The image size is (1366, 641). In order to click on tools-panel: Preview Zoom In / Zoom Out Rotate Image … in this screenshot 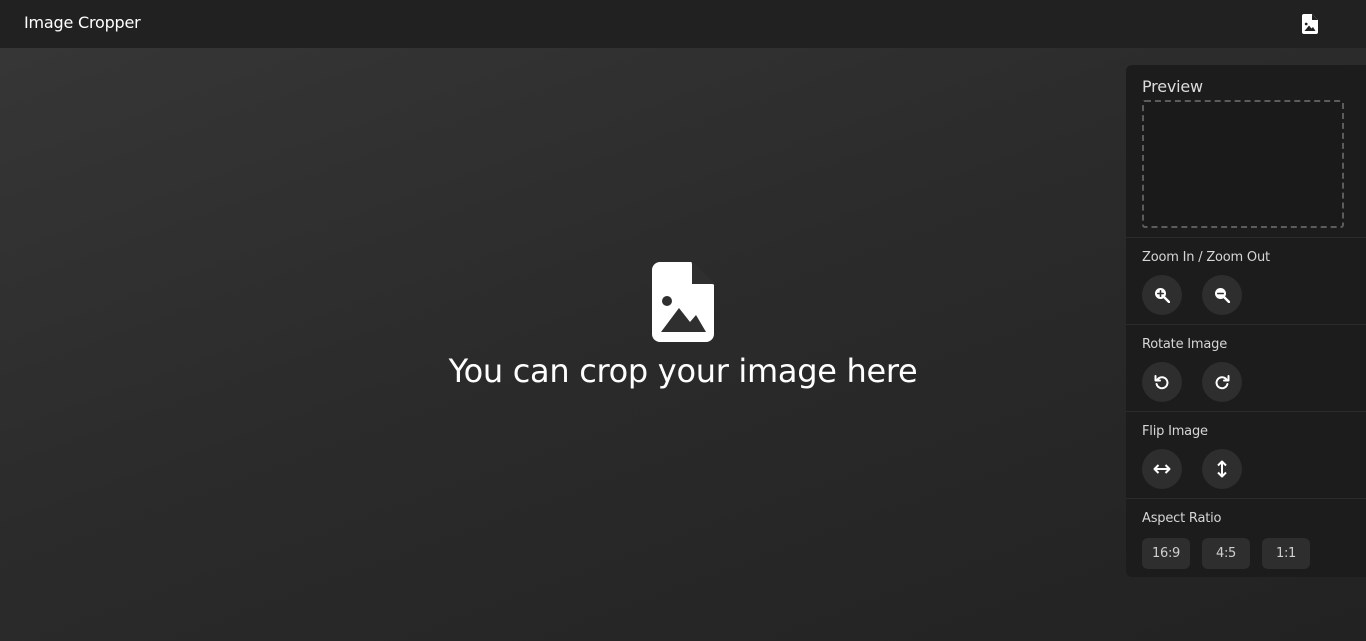, I will do `click(1246, 321)`.